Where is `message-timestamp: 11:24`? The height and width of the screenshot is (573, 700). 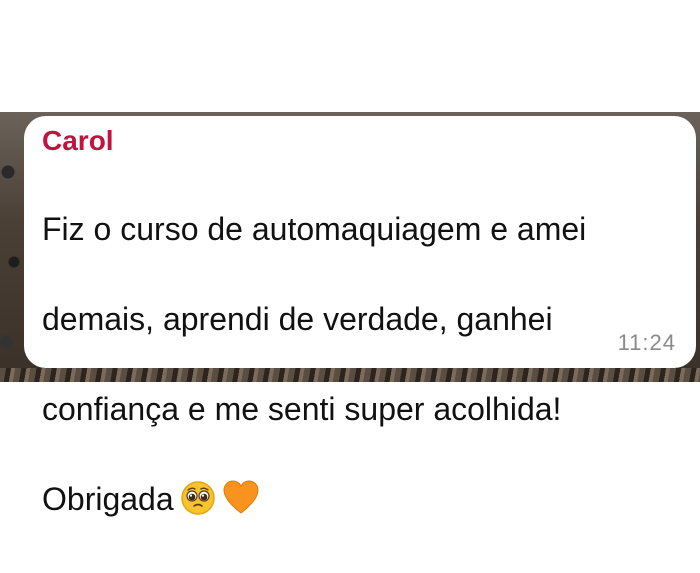
message-timestamp: 11:24 is located at coordinates (646, 342).